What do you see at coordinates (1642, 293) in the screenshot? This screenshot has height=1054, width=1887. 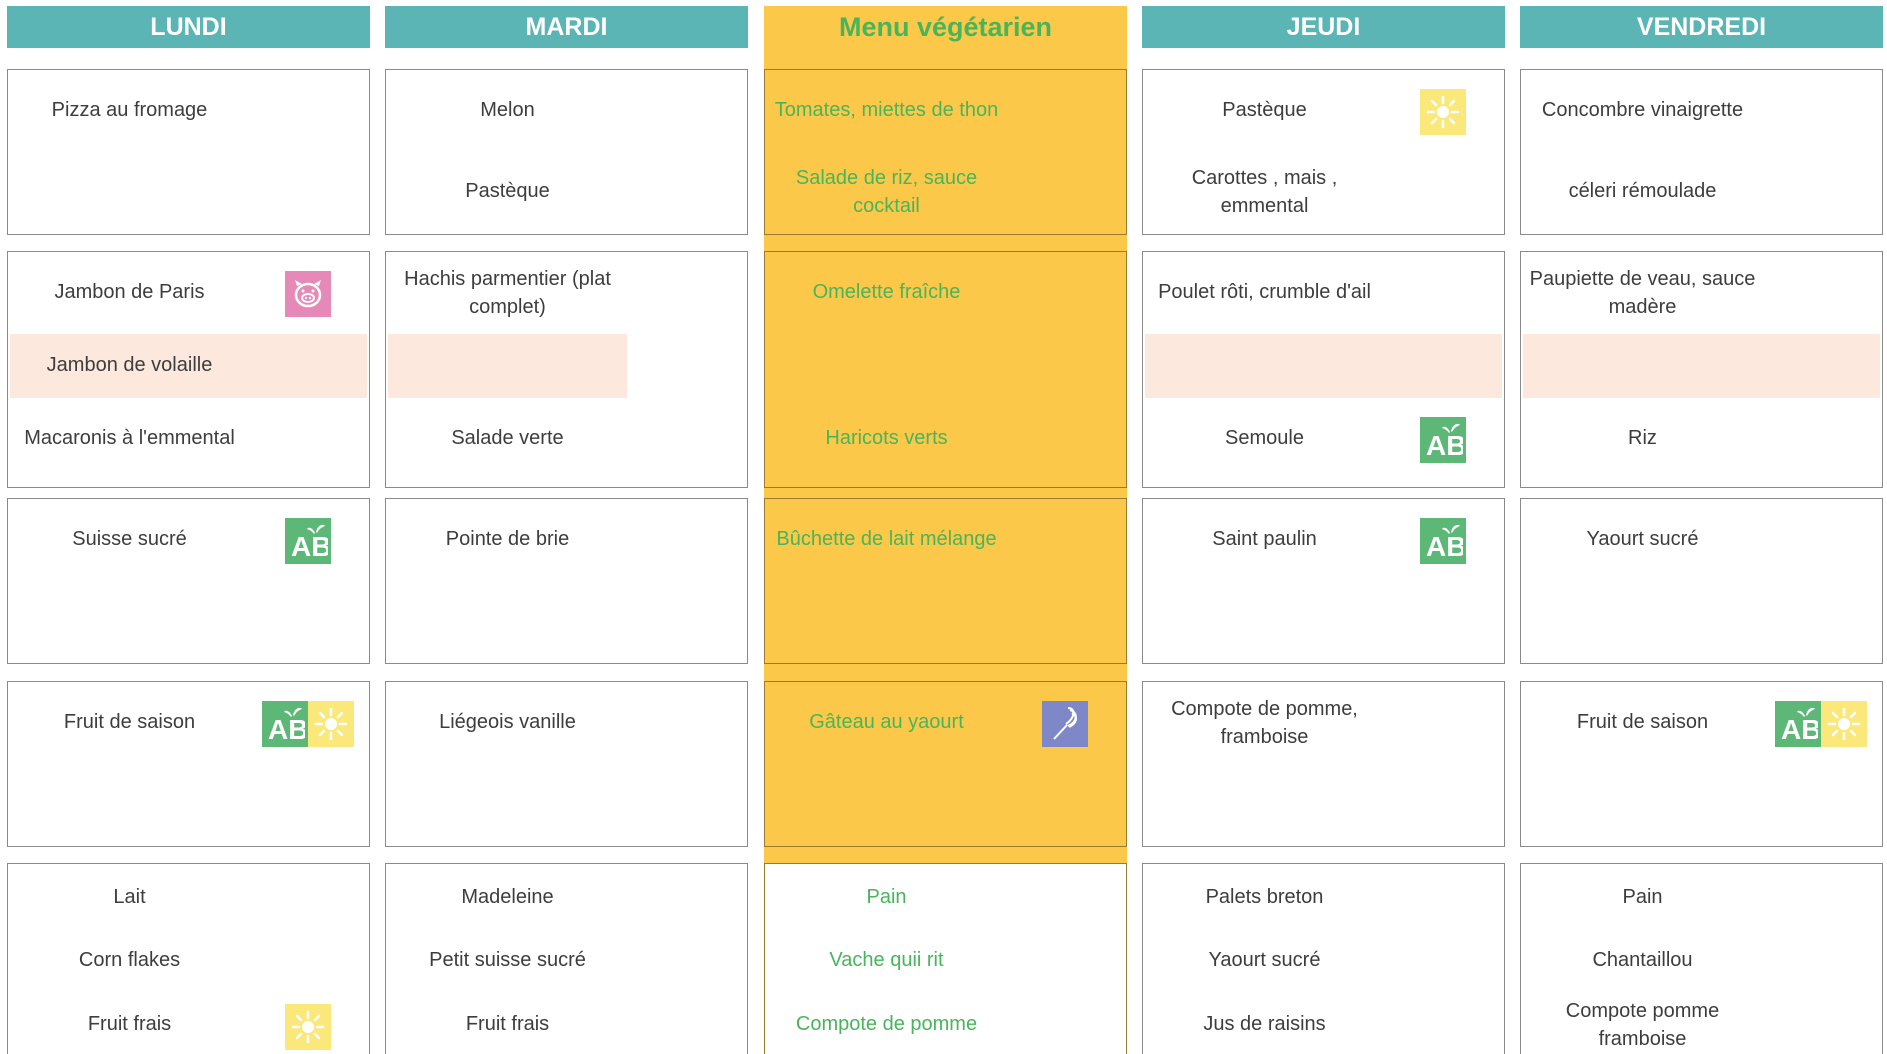 I see `plat-item: Paupiette de veau, sauce madère` at bounding box center [1642, 293].